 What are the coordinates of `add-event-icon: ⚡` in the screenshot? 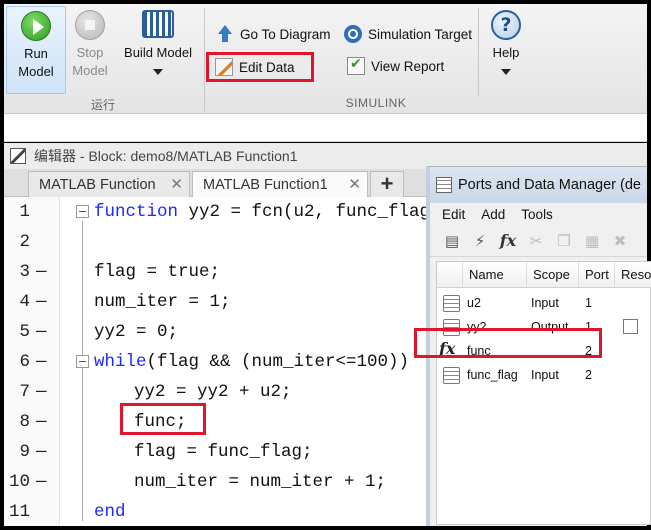 It's located at (480, 241).